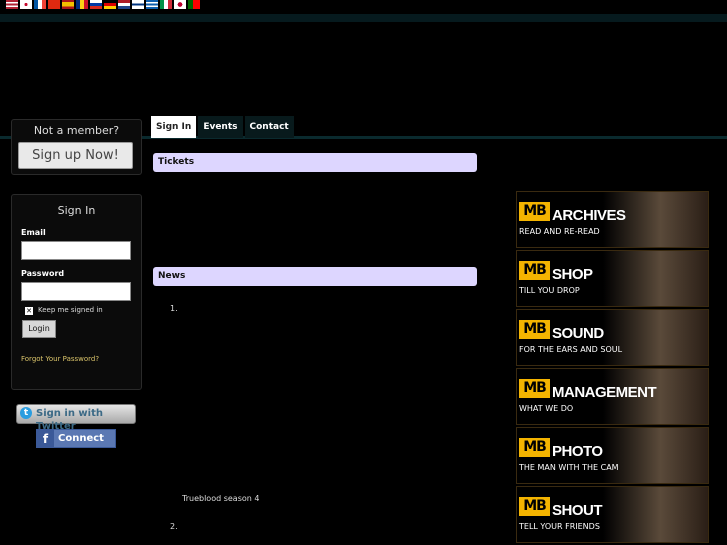  I want to click on facebook-icon: f, so click(45, 438).